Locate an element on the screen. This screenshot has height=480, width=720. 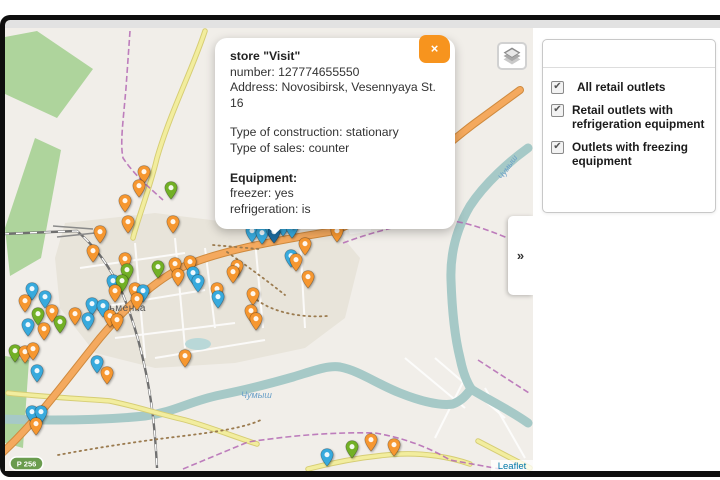
checkbox-all-outlets: ✔ is located at coordinates (557, 87).